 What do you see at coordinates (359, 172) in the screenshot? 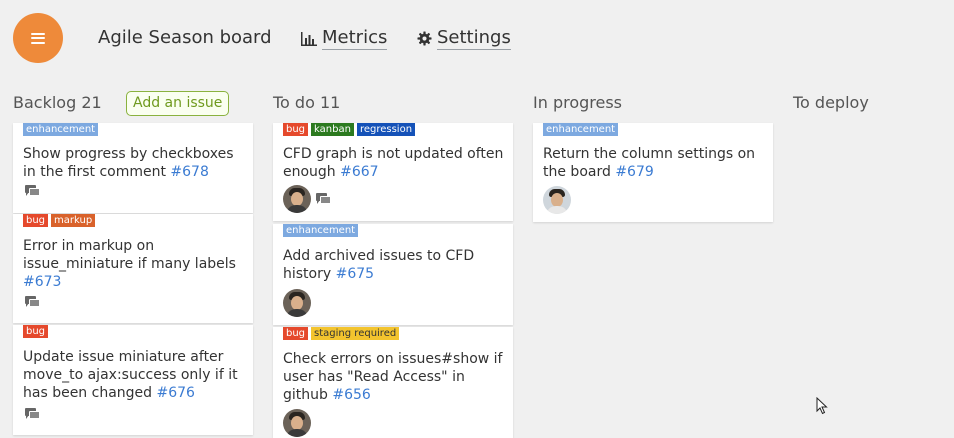
I see `issue-number: #667` at bounding box center [359, 172].